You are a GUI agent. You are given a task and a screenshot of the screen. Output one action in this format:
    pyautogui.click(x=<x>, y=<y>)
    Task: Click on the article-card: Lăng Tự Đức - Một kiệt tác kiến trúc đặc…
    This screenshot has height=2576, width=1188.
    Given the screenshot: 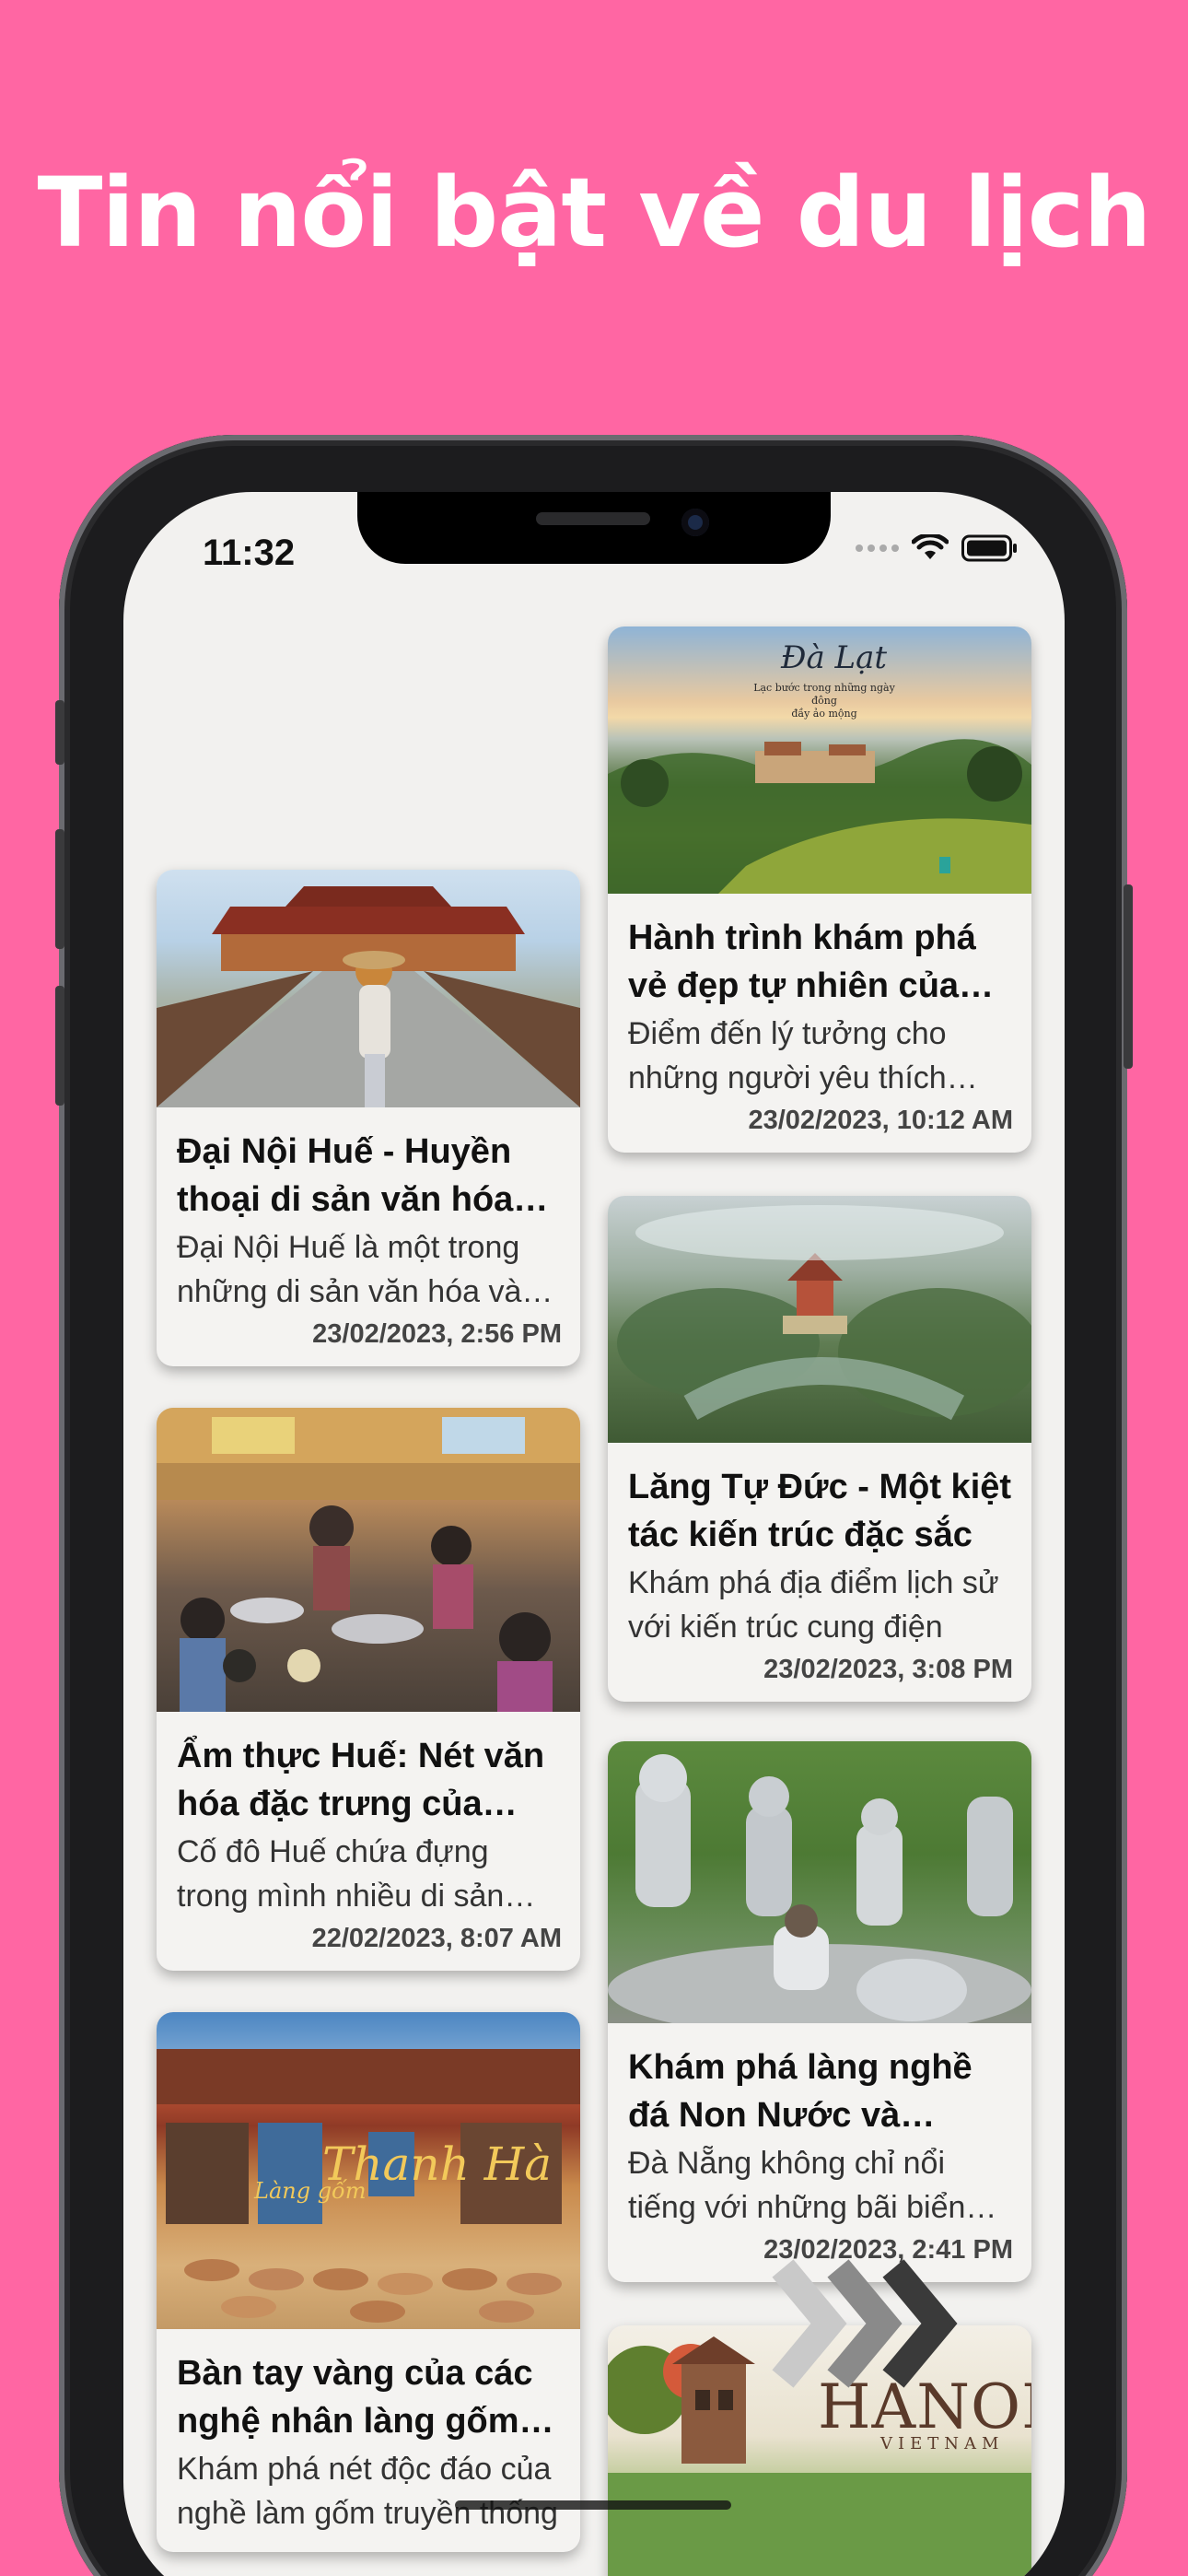 What is the action you would take?
    pyautogui.click(x=819, y=1449)
    